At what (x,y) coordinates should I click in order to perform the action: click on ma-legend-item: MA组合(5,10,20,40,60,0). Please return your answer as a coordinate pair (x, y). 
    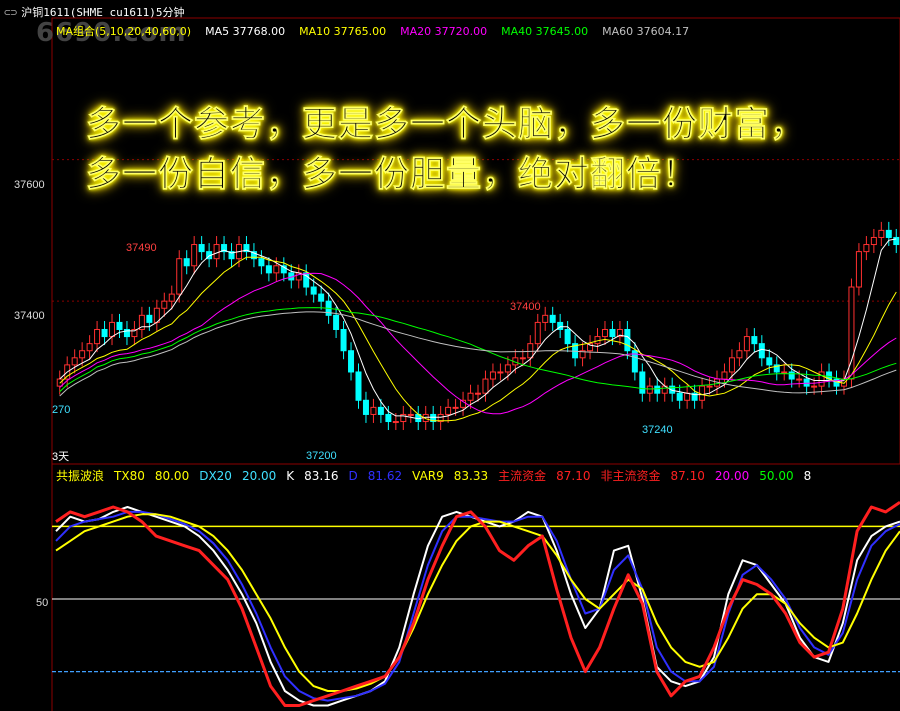
    Looking at the image, I should click on (124, 31).